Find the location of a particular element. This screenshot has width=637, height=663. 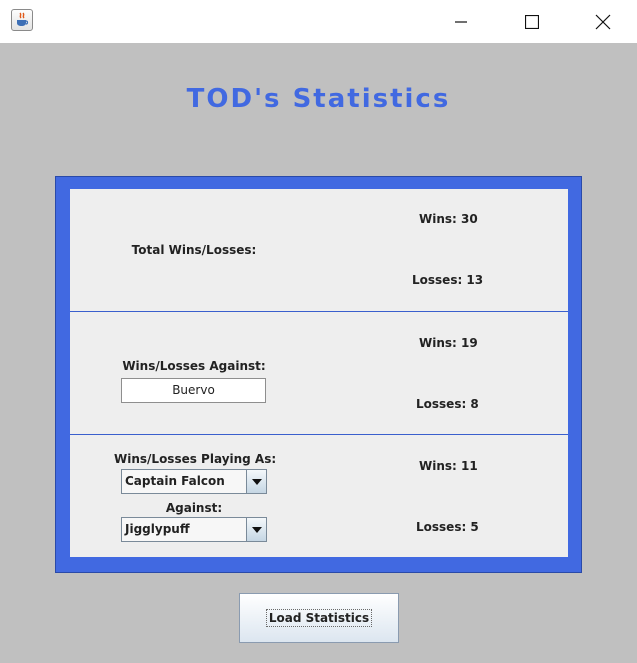

page-title: TOD's Statistics is located at coordinates (318, 99).